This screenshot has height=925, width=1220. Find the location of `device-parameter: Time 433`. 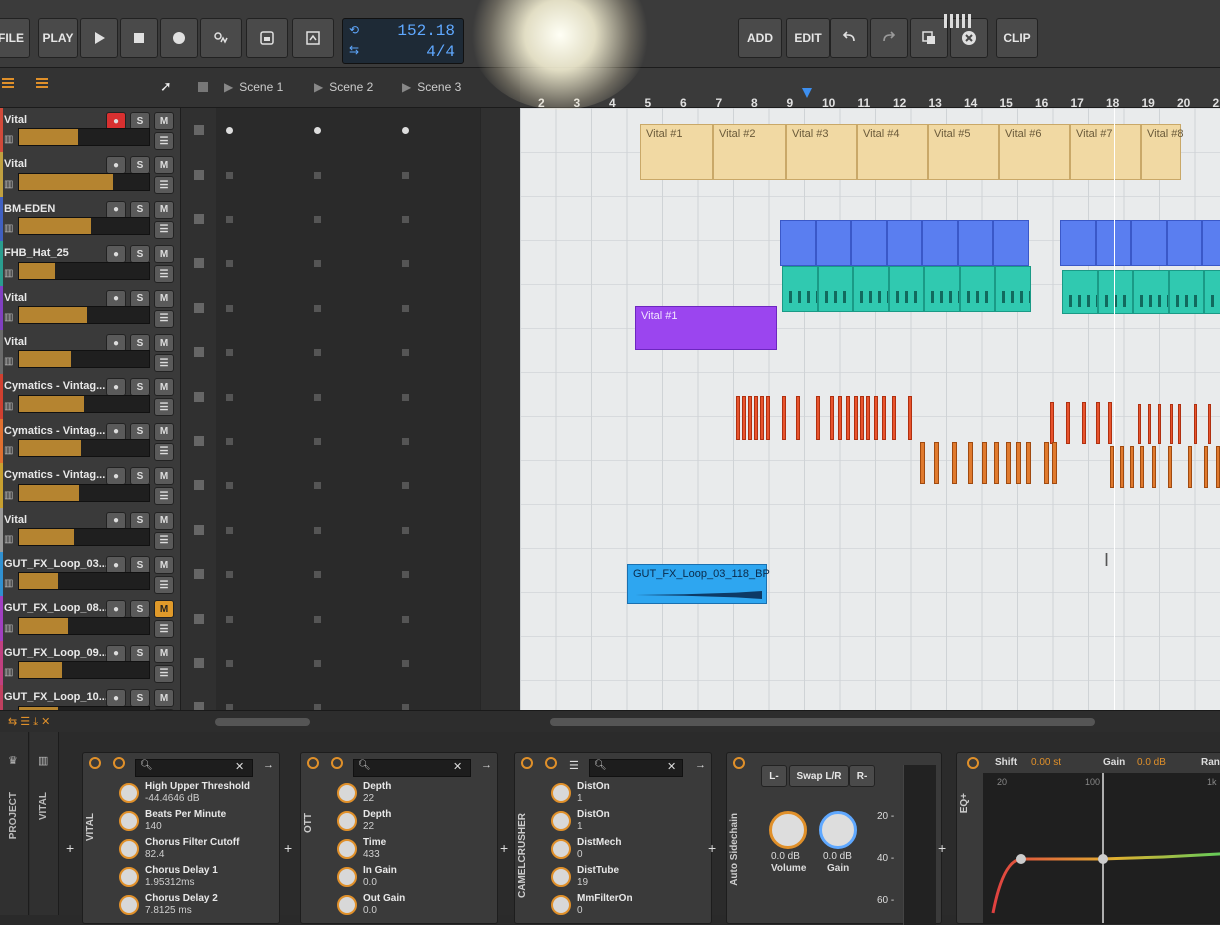

device-parameter: Time 433 is located at coordinates (416, 850).